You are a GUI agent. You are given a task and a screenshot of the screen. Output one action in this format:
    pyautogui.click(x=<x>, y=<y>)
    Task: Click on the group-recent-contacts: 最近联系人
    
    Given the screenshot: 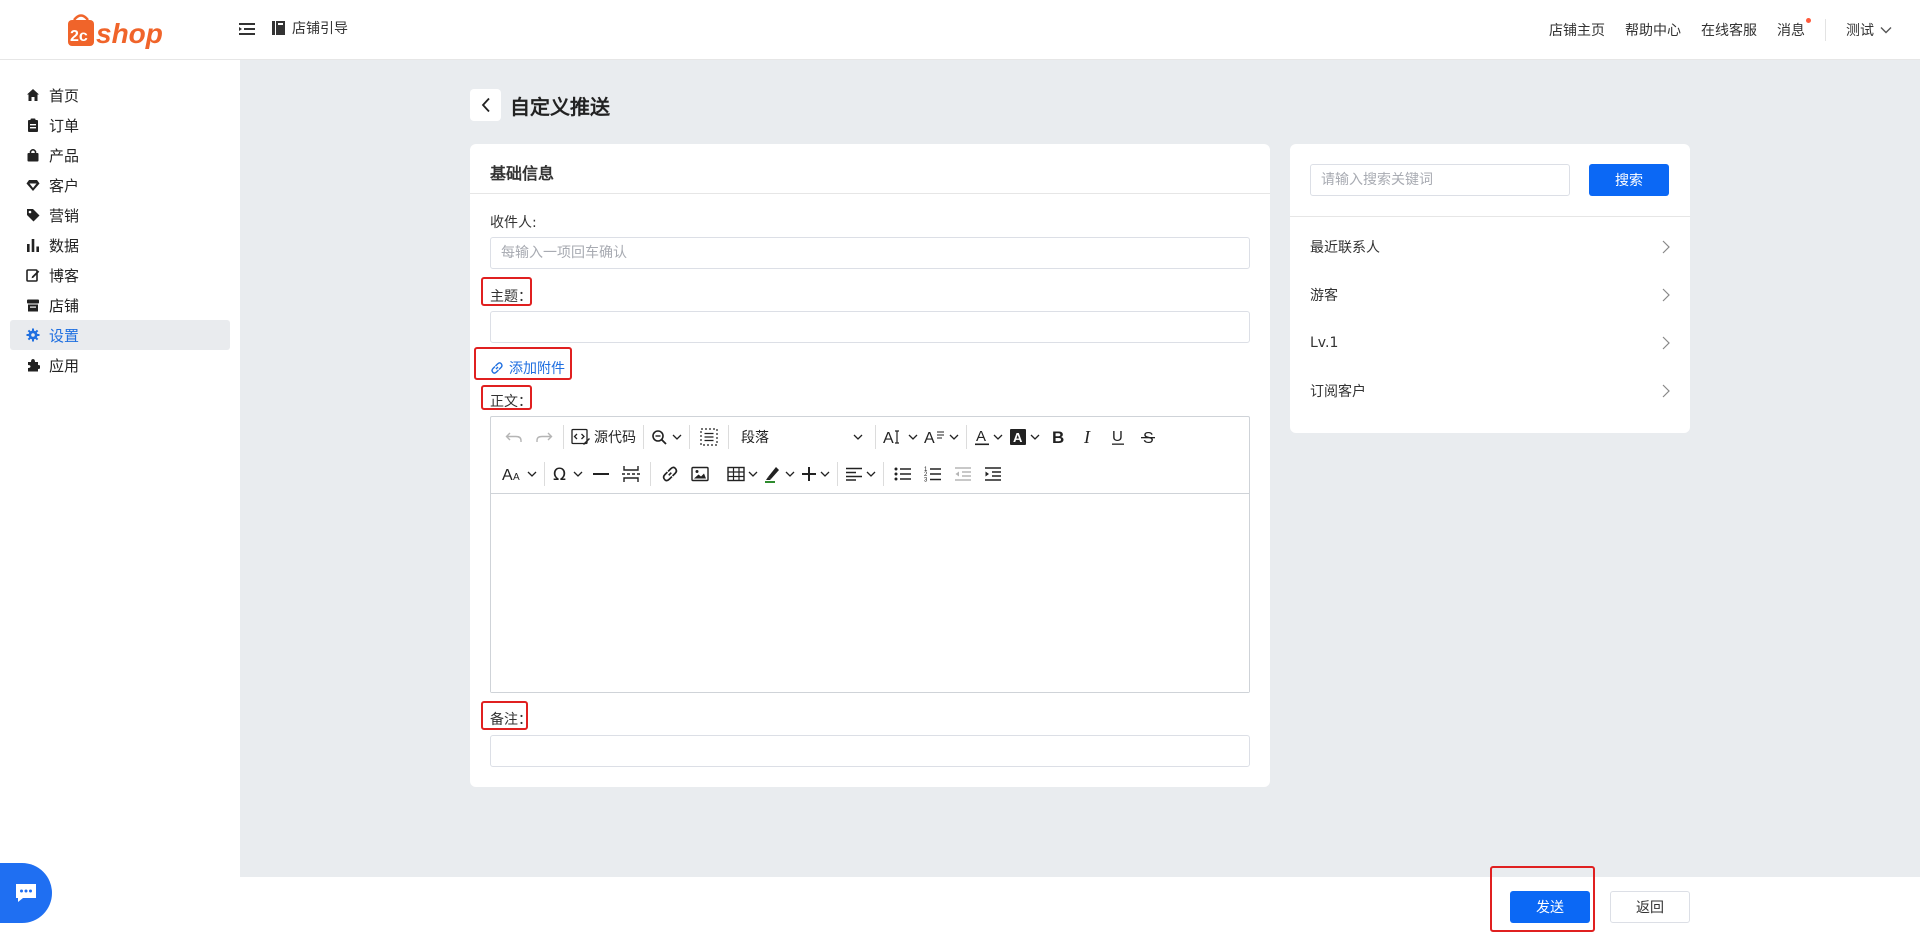 What is the action you would take?
    pyautogui.click(x=1490, y=247)
    